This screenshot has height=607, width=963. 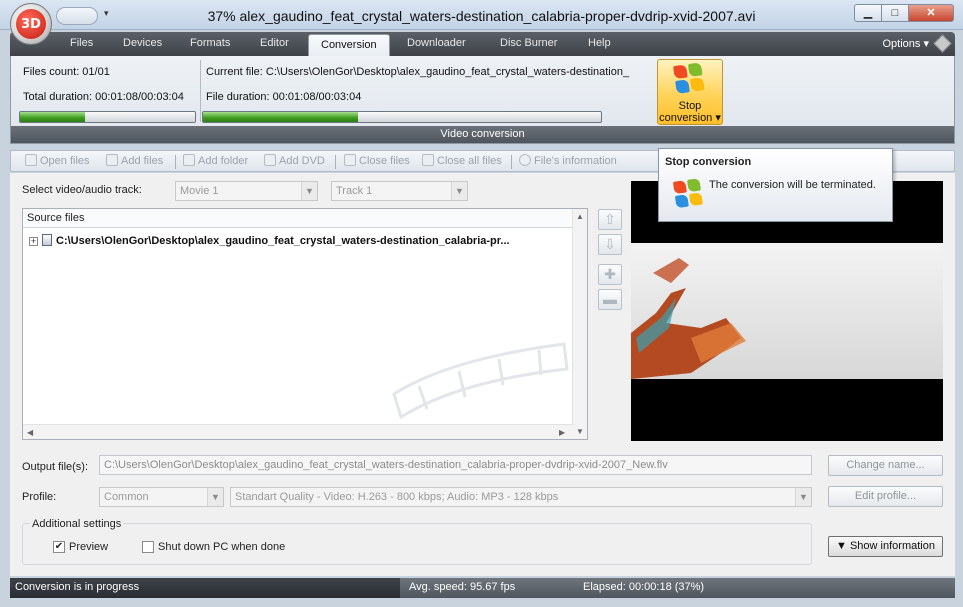 What do you see at coordinates (52, 117) in the screenshot?
I see `total-progress-fill` at bounding box center [52, 117].